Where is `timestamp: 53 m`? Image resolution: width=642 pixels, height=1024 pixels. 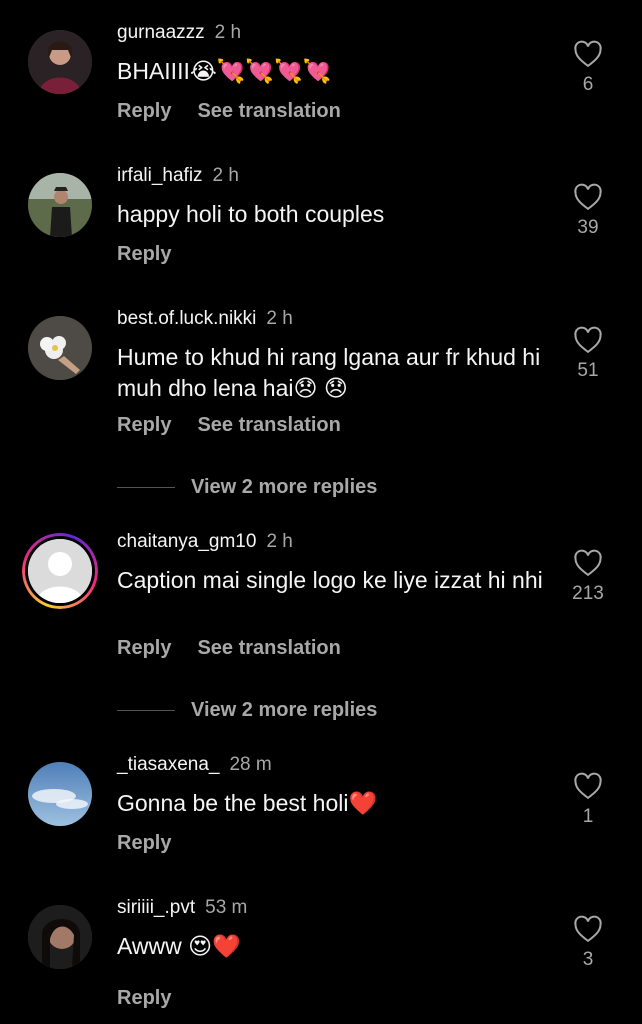 timestamp: 53 m is located at coordinates (226, 907).